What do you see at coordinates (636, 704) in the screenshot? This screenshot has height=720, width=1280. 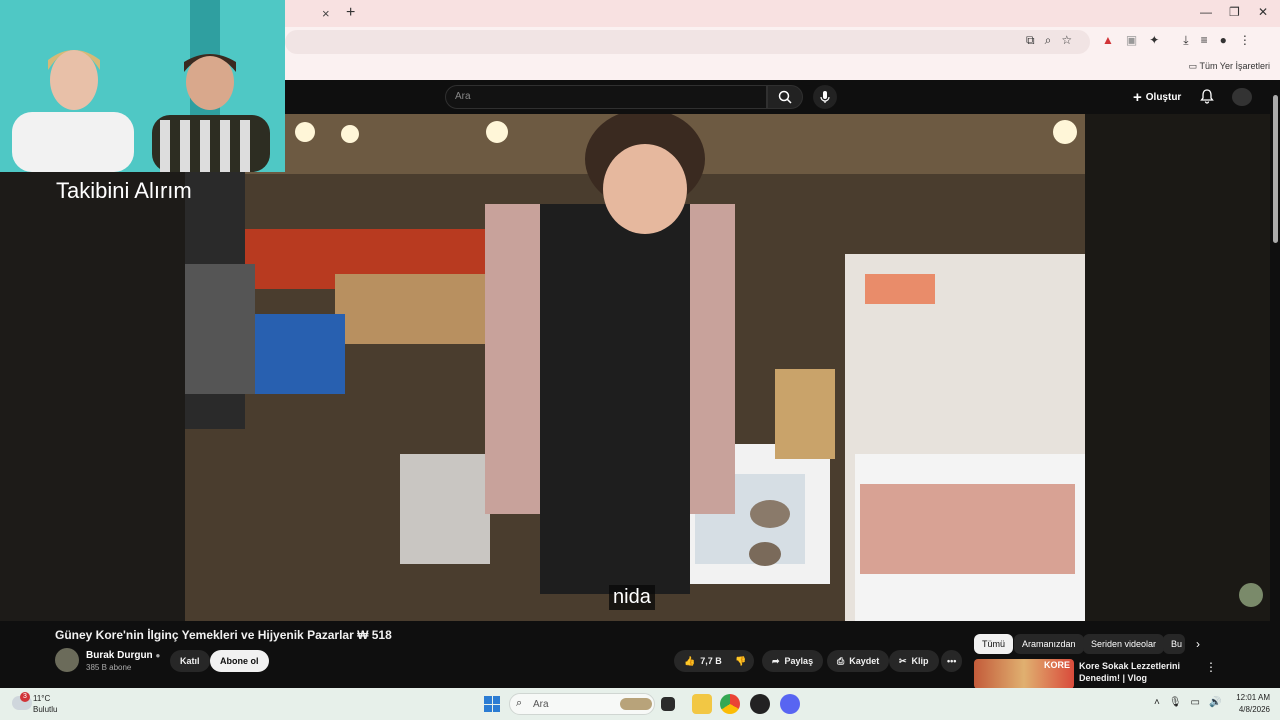 I see `search-highlight-icon` at bounding box center [636, 704].